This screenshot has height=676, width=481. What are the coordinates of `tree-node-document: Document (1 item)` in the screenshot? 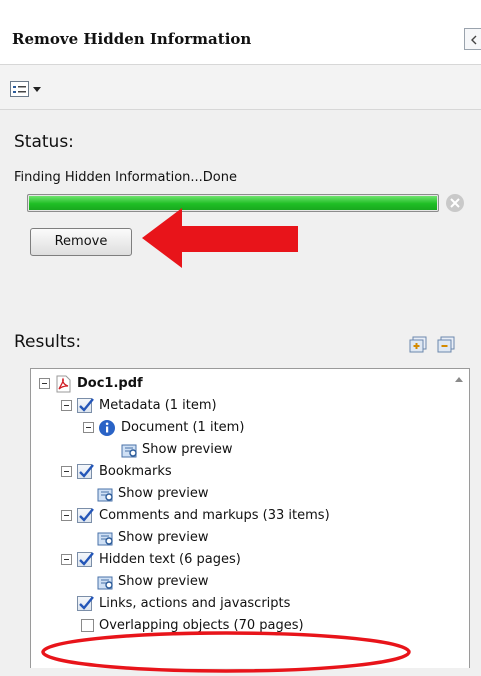 It's located at (233, 428).